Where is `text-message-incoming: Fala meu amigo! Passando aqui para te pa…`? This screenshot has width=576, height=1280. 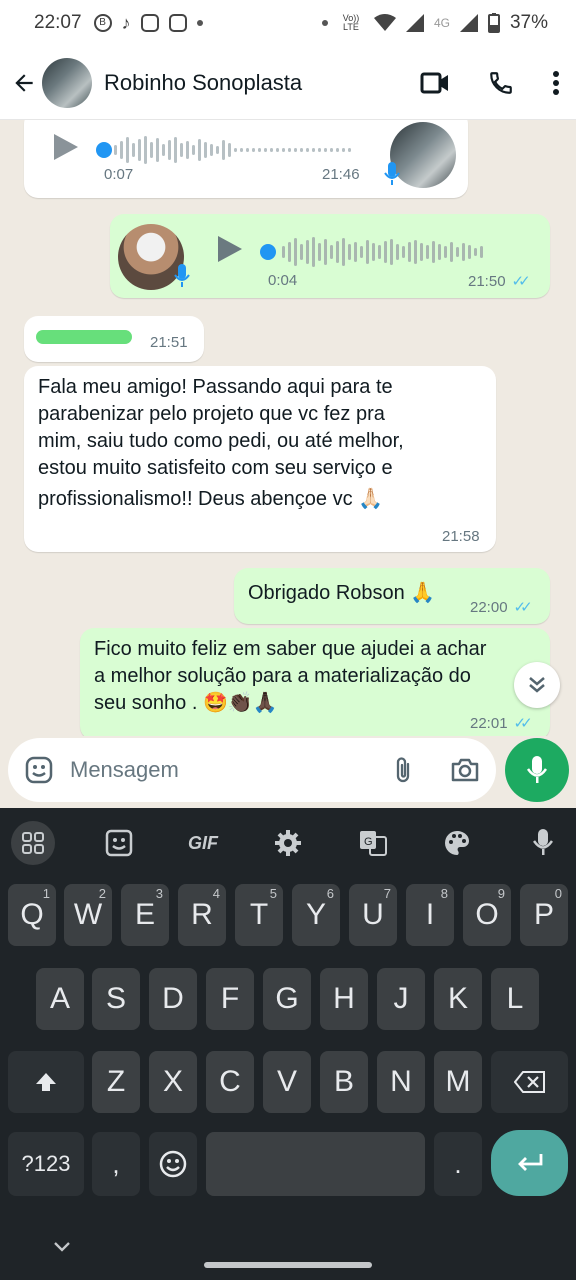 text-message-incoming: Fala meu amigo! Passando aqui para te pa… is located at coordinates (260, 459).